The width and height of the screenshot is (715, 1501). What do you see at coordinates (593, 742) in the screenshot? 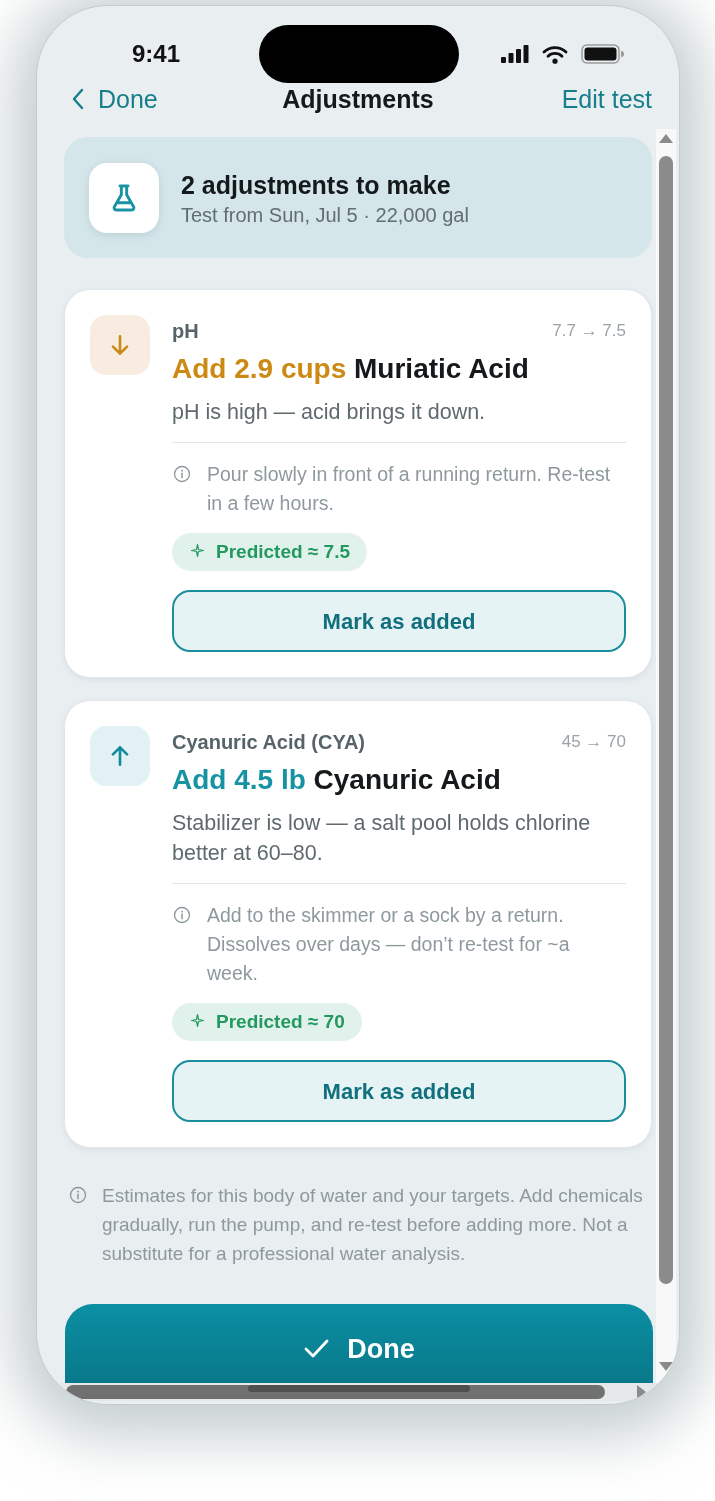
I see `reading-change: 45 → 70` at bounding box center [593, 742].